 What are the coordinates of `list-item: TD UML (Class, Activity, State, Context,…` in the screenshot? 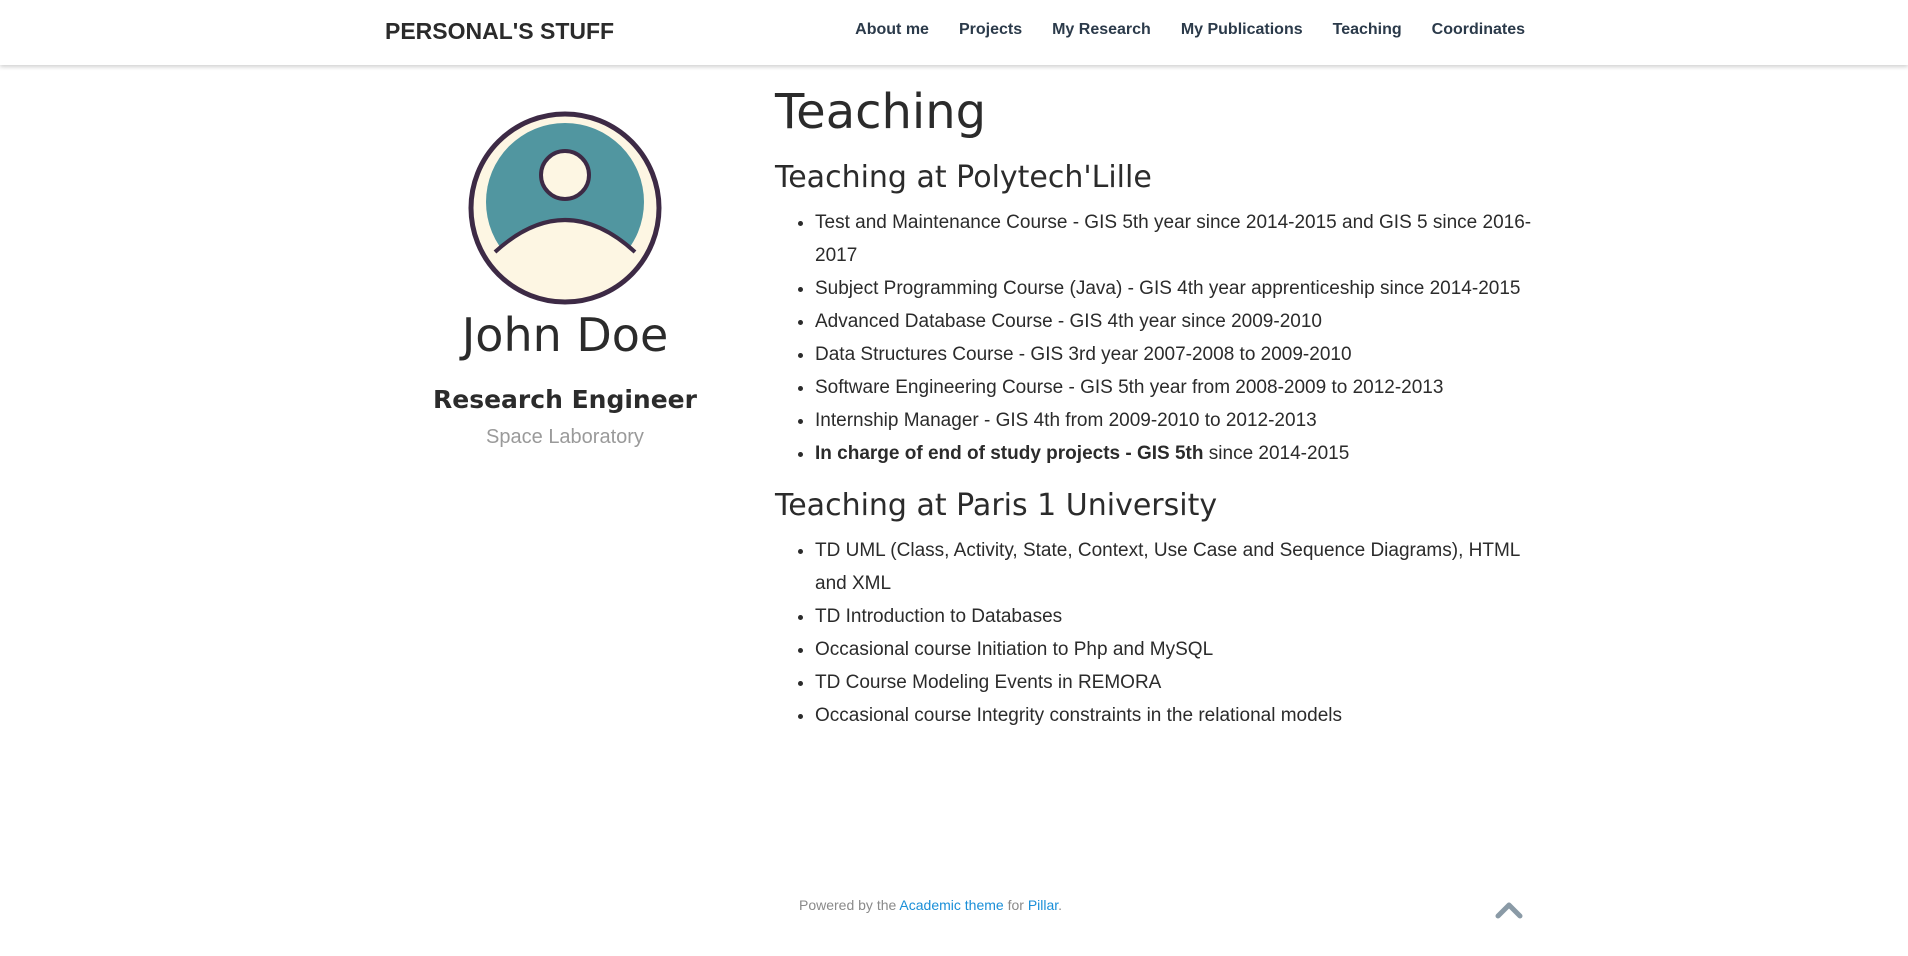 It's located at (1175, 567).